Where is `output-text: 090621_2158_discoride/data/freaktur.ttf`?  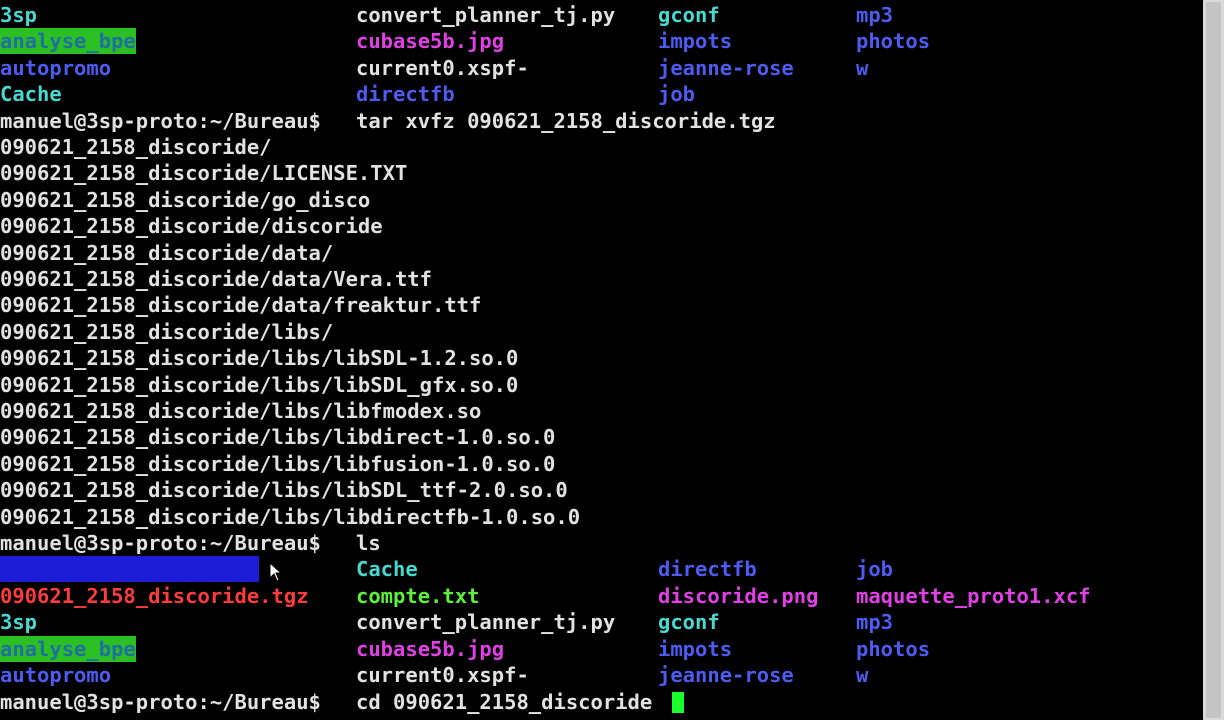 output-text: 090621_2158_discoride/data/freaktur.ttf is located at coordinates (241, 305).